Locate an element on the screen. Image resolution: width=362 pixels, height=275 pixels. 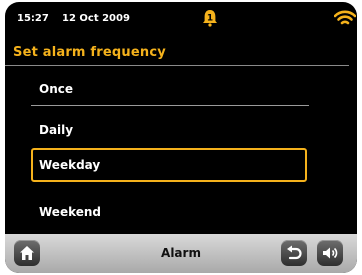
back-icon is located at coordinates (294, 252).